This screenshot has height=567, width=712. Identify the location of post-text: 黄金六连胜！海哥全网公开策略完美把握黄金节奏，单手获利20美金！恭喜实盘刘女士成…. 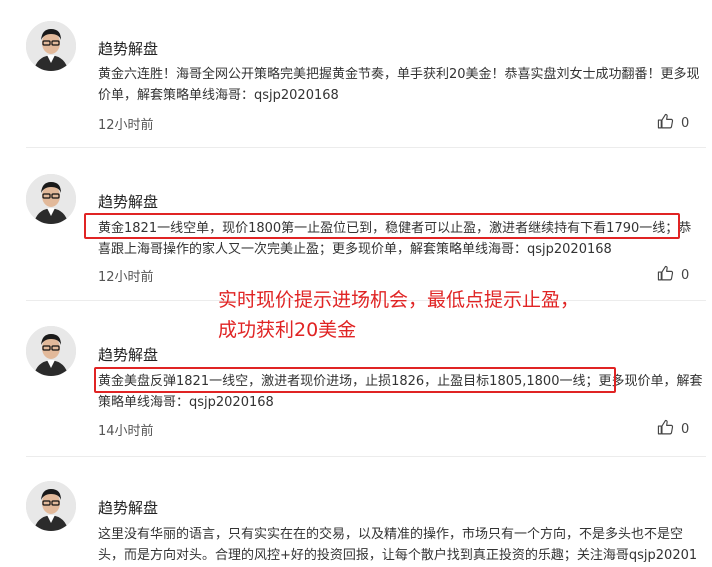
(399, 85).